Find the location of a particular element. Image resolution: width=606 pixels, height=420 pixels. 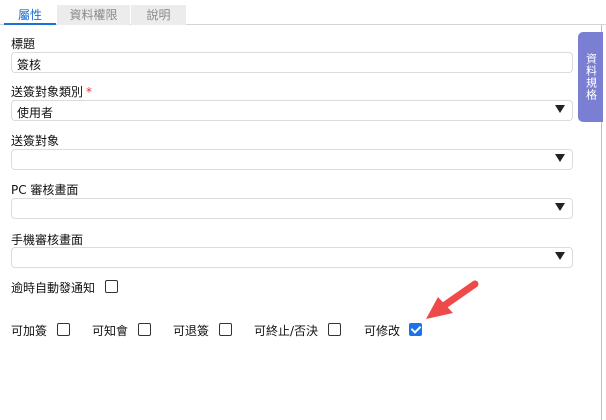

recipient-type-select: 使用者 is located at coordinates (292, 110).